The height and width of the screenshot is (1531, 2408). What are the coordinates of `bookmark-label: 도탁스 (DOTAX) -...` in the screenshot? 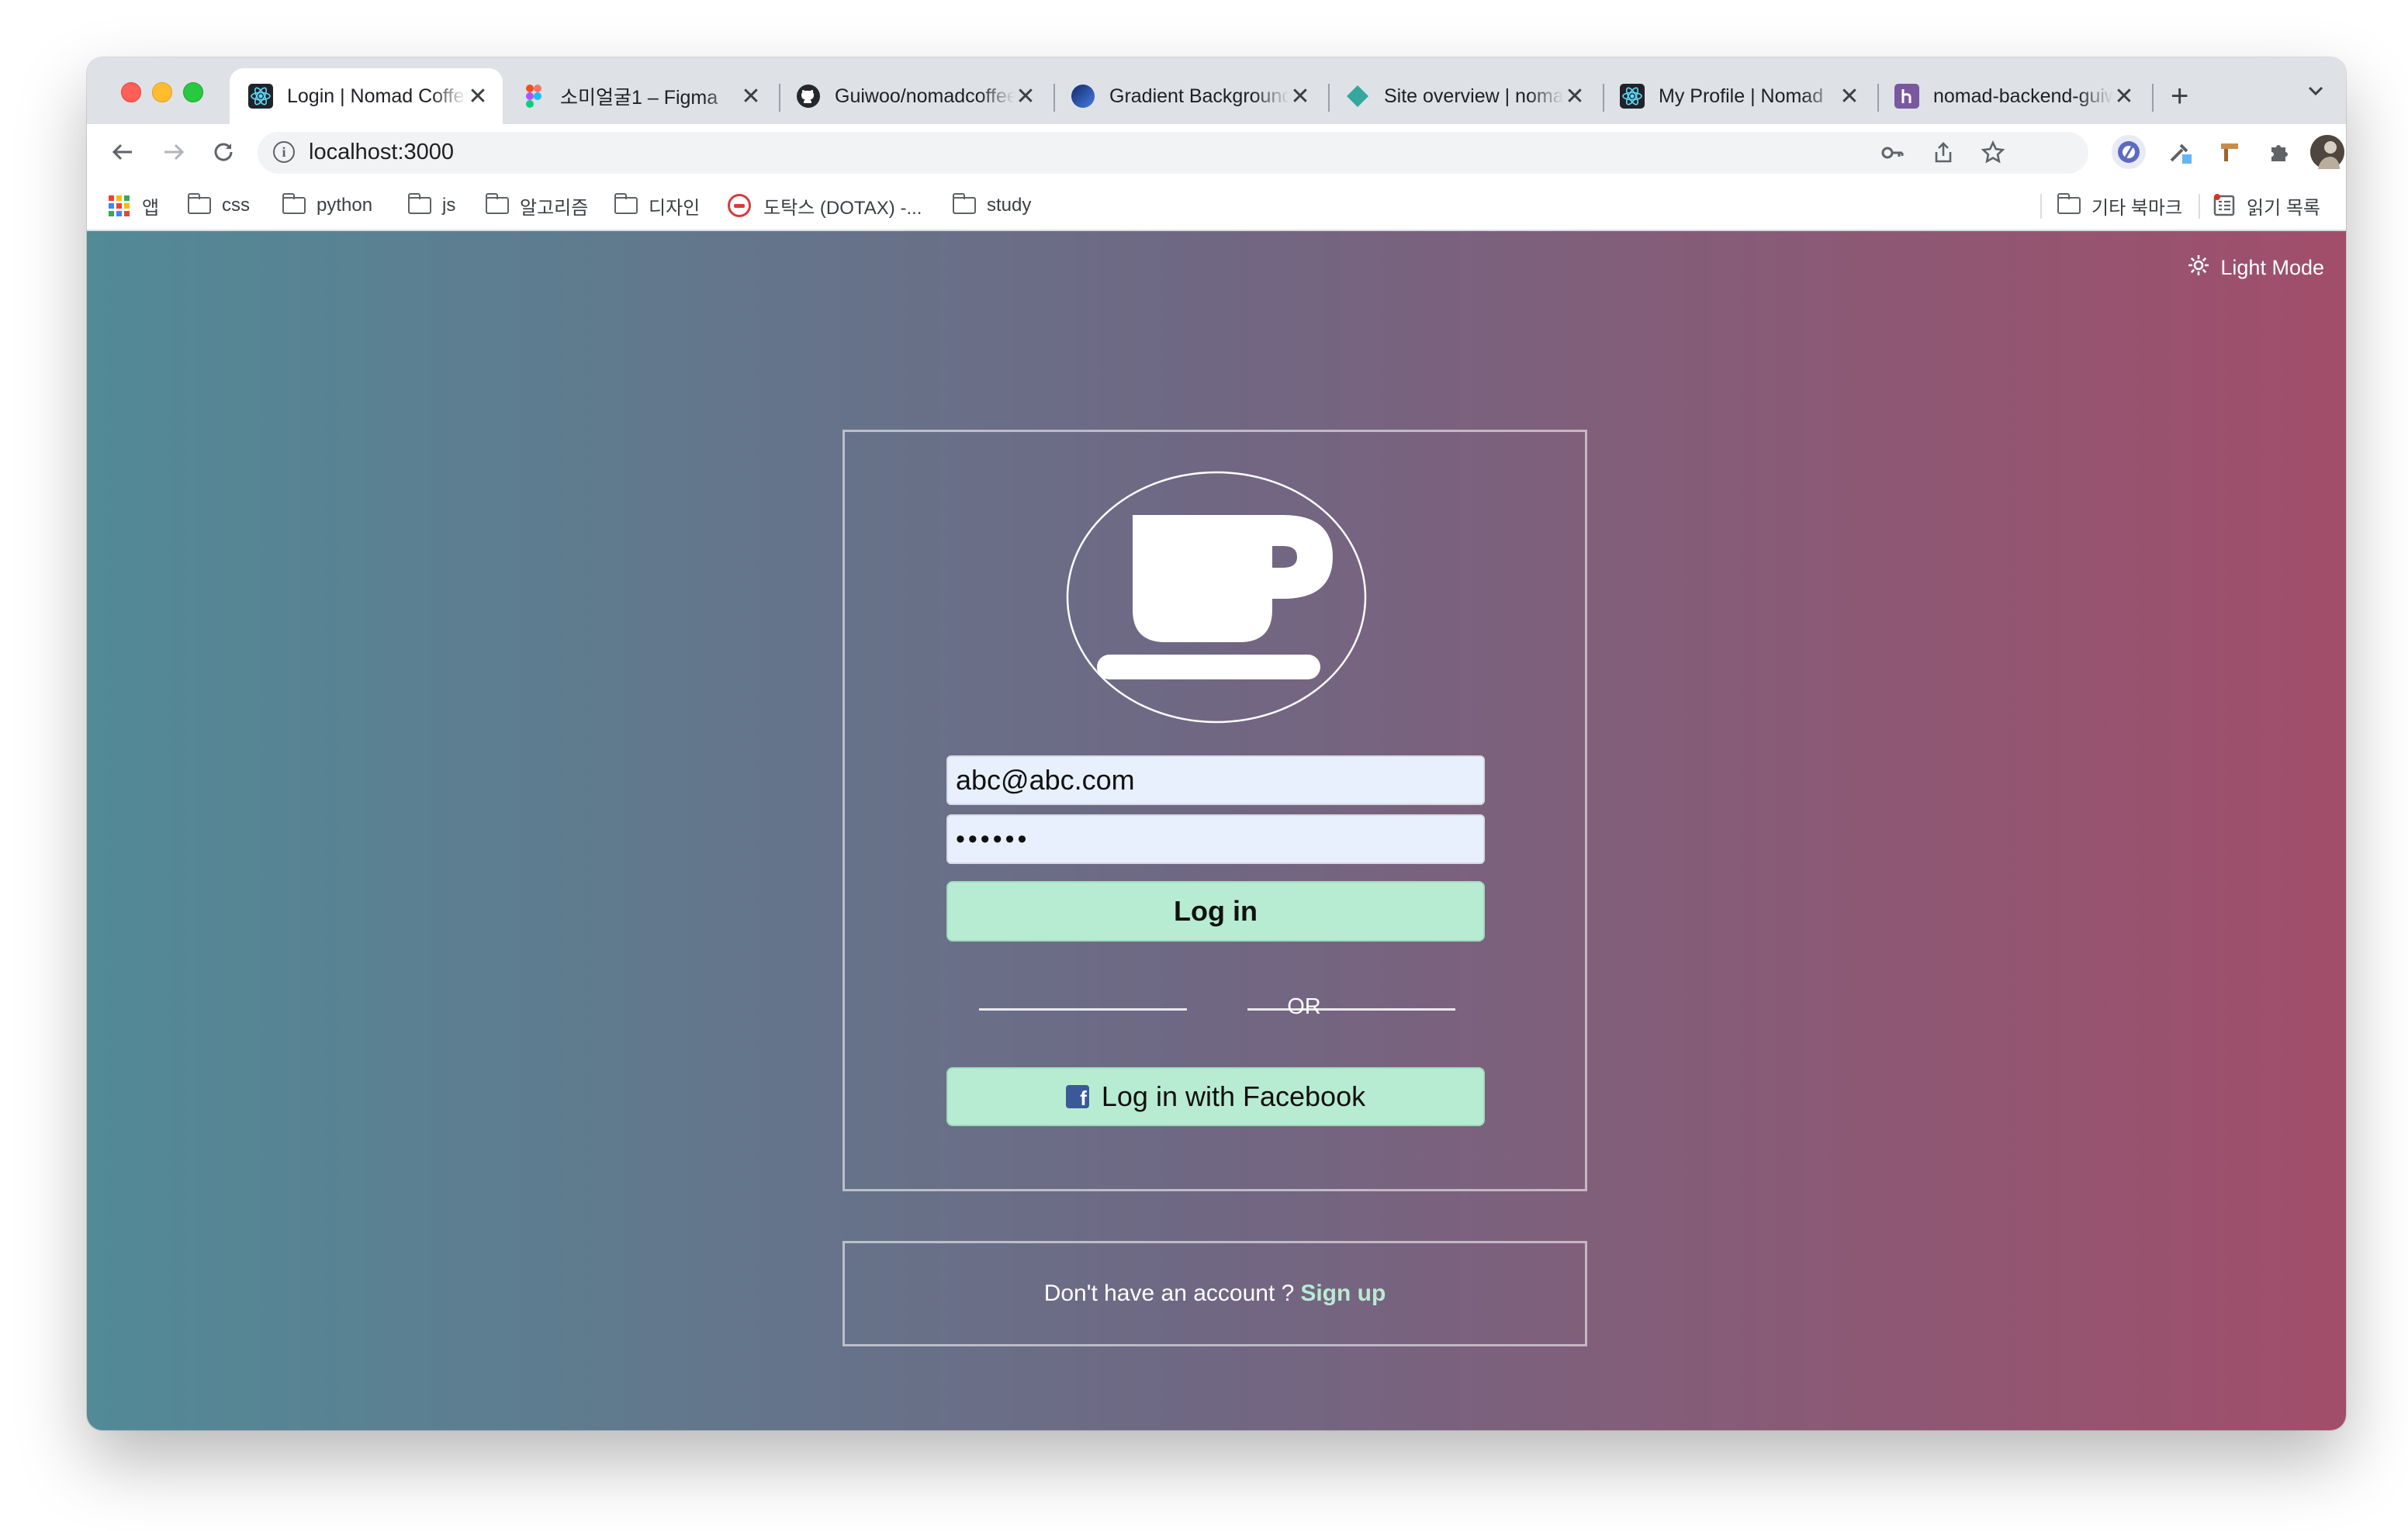 It's located at (842, 208).